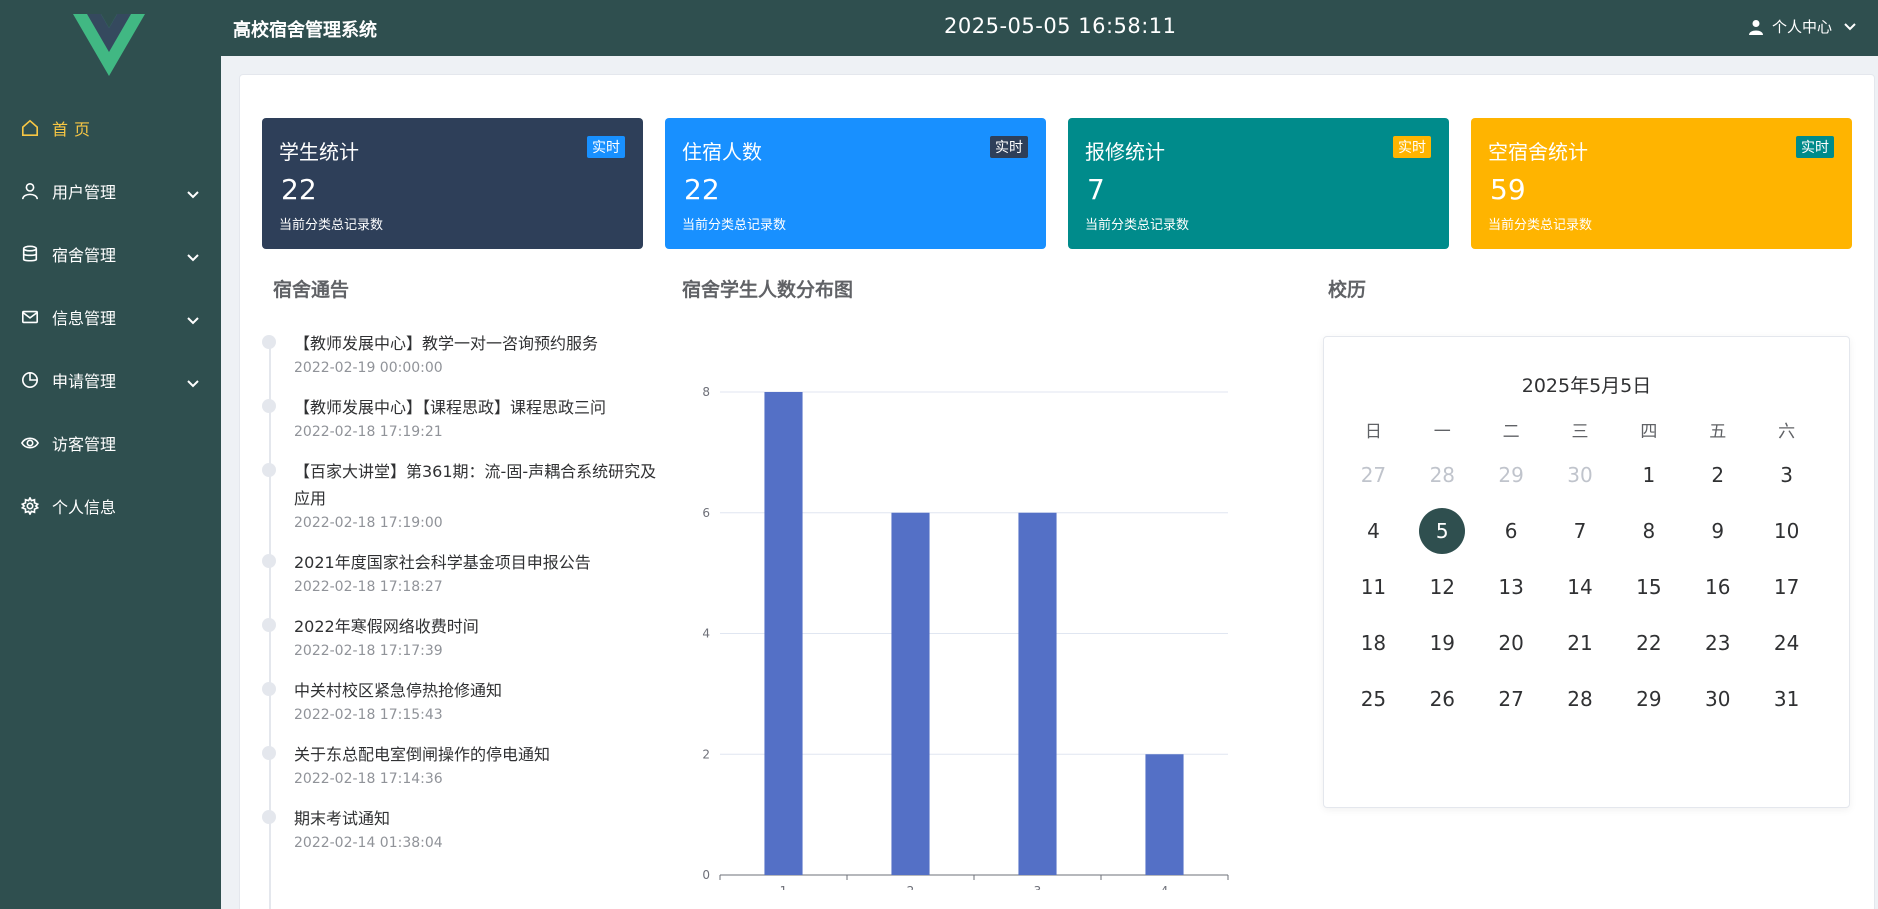 This screenshot has height=909, width=1878. Describe the element at coordinates (483, 818) in the screenshot. I see `notice-title-link: 期末考试通知` at that location.